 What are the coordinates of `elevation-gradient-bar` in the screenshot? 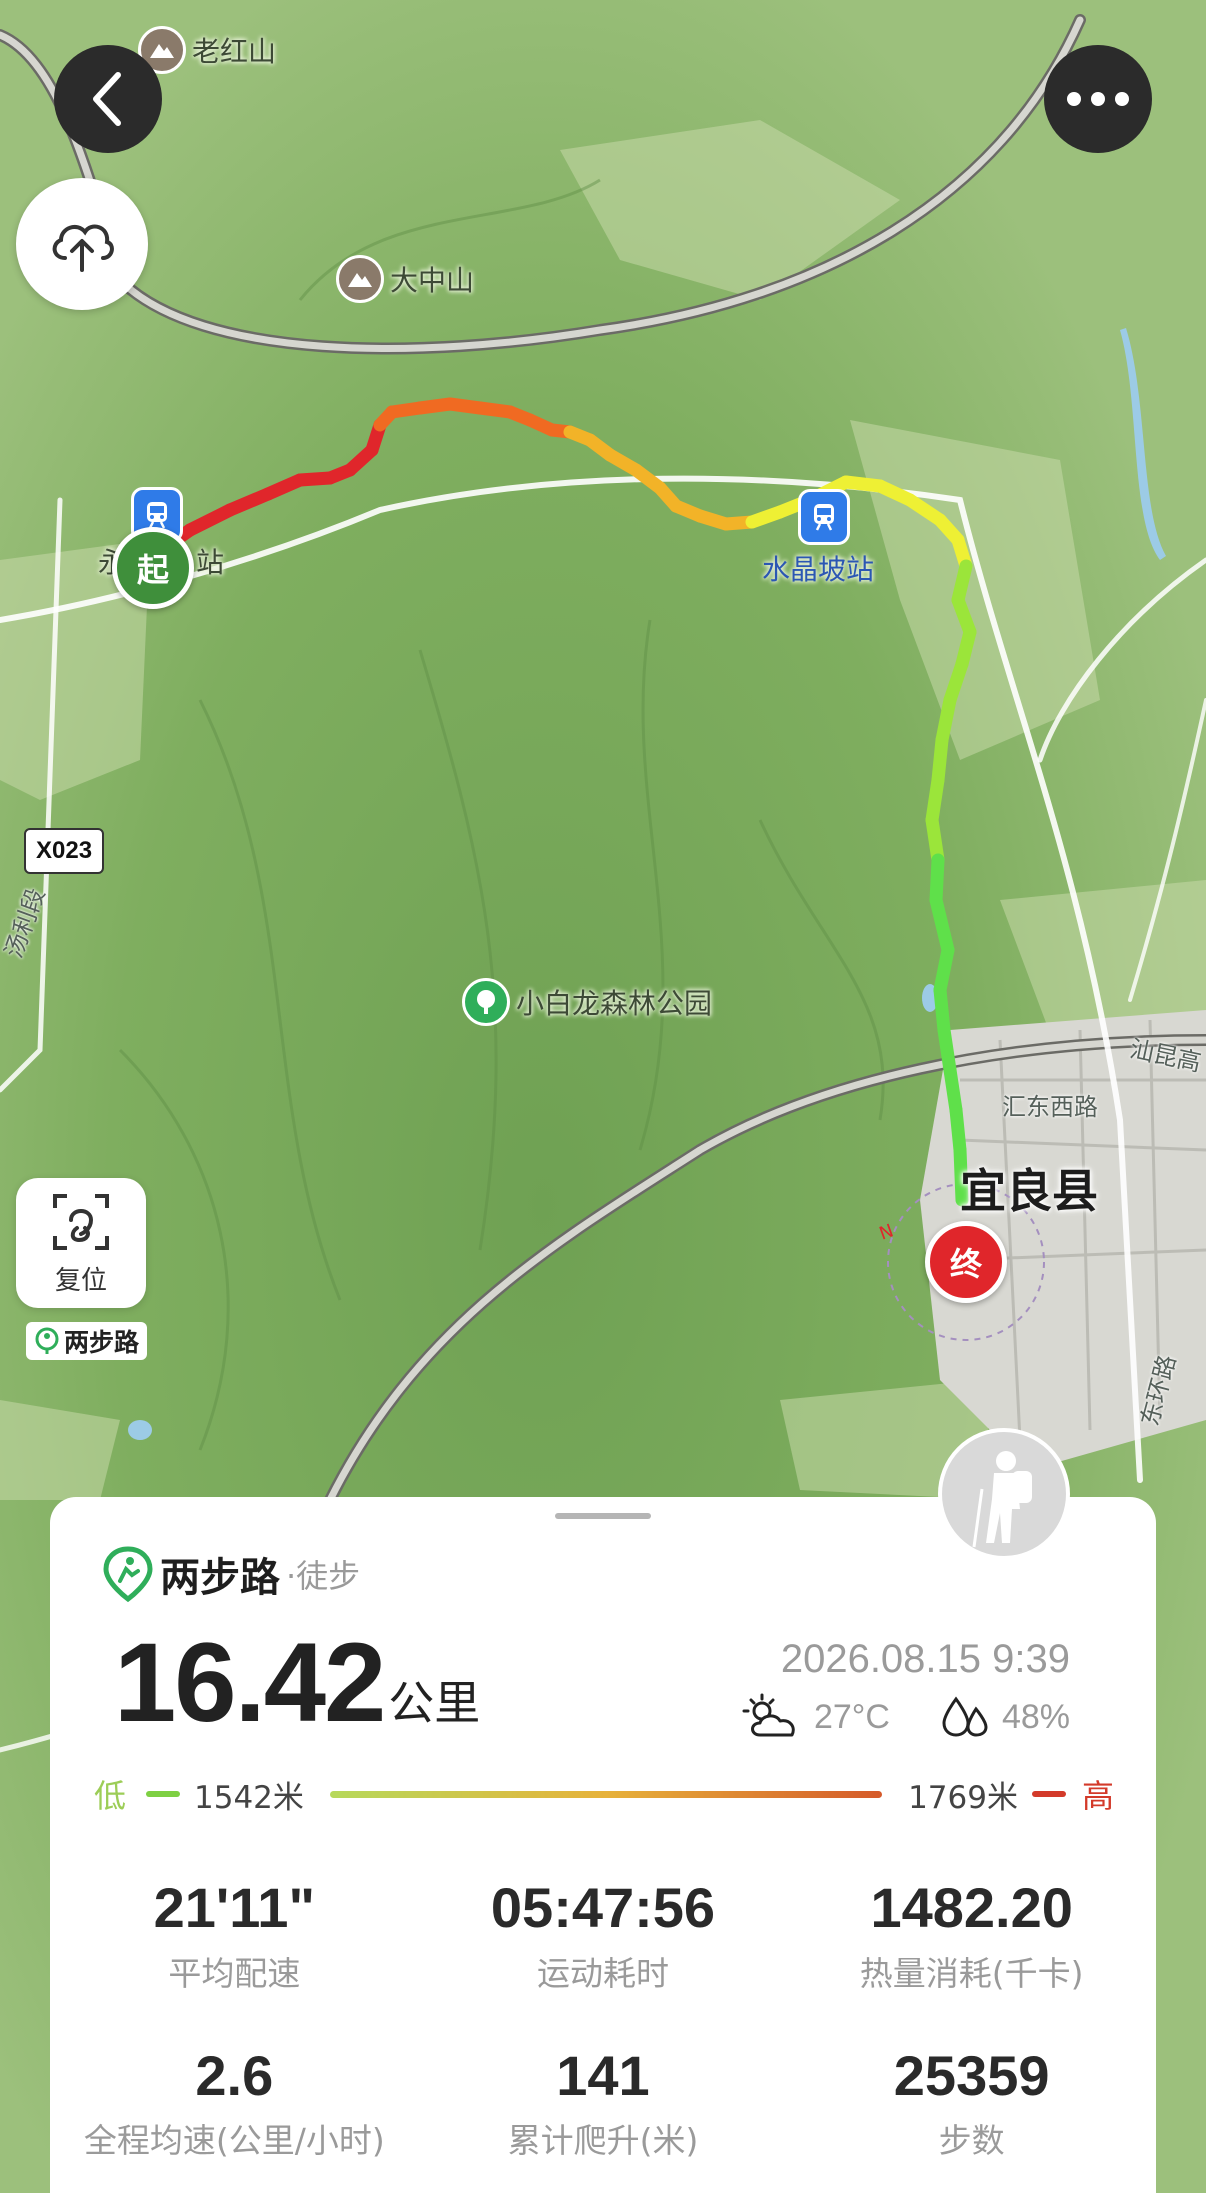 It's located at (606, 1794).